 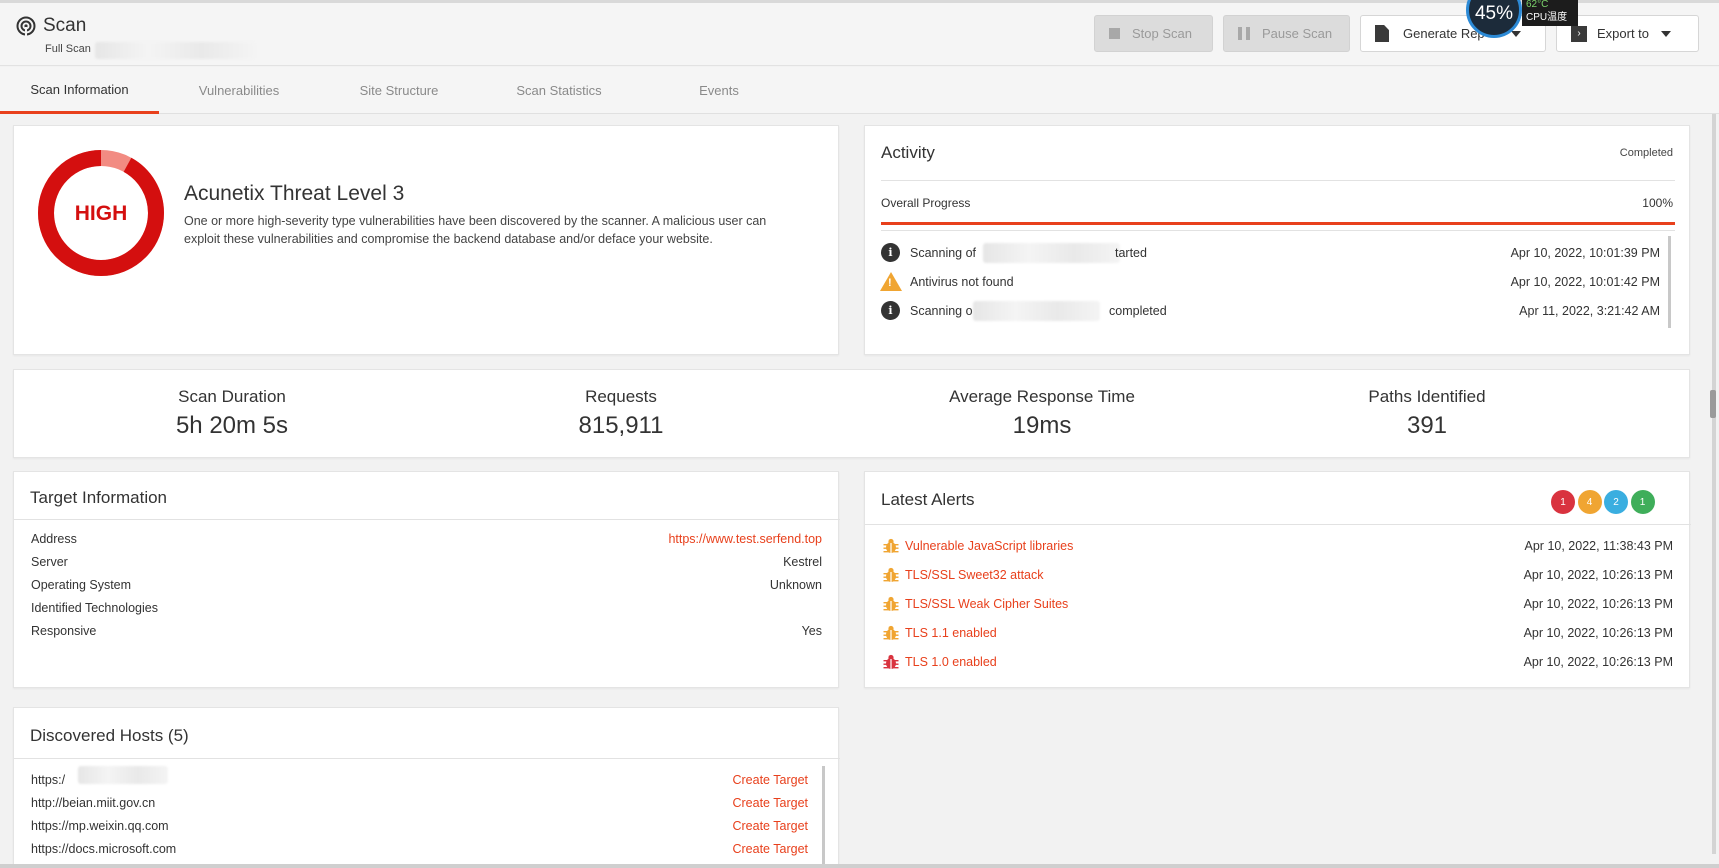 I want to click on page-scrollbar-track, so click(x=1714, y=484).